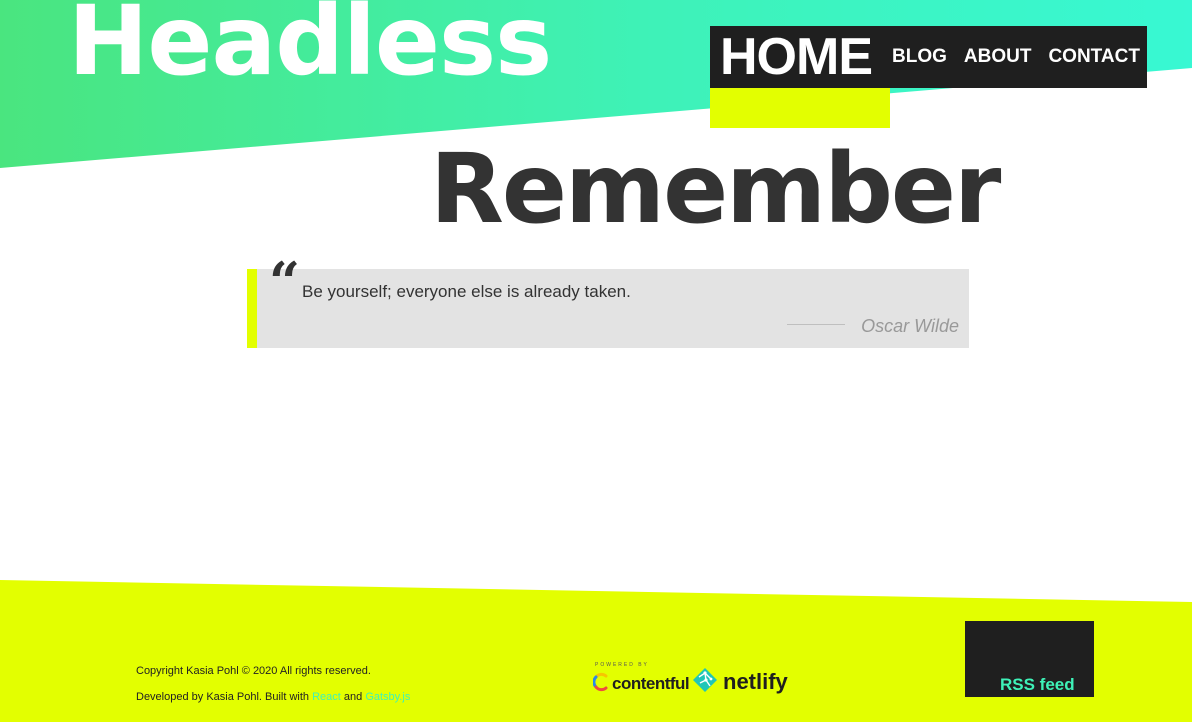 The width and height of the screenshot is (1192, 722). What do you see at coordinates (816, 324) in the screenshot?
I see `quote-divider` at bounding box center [816, 324].